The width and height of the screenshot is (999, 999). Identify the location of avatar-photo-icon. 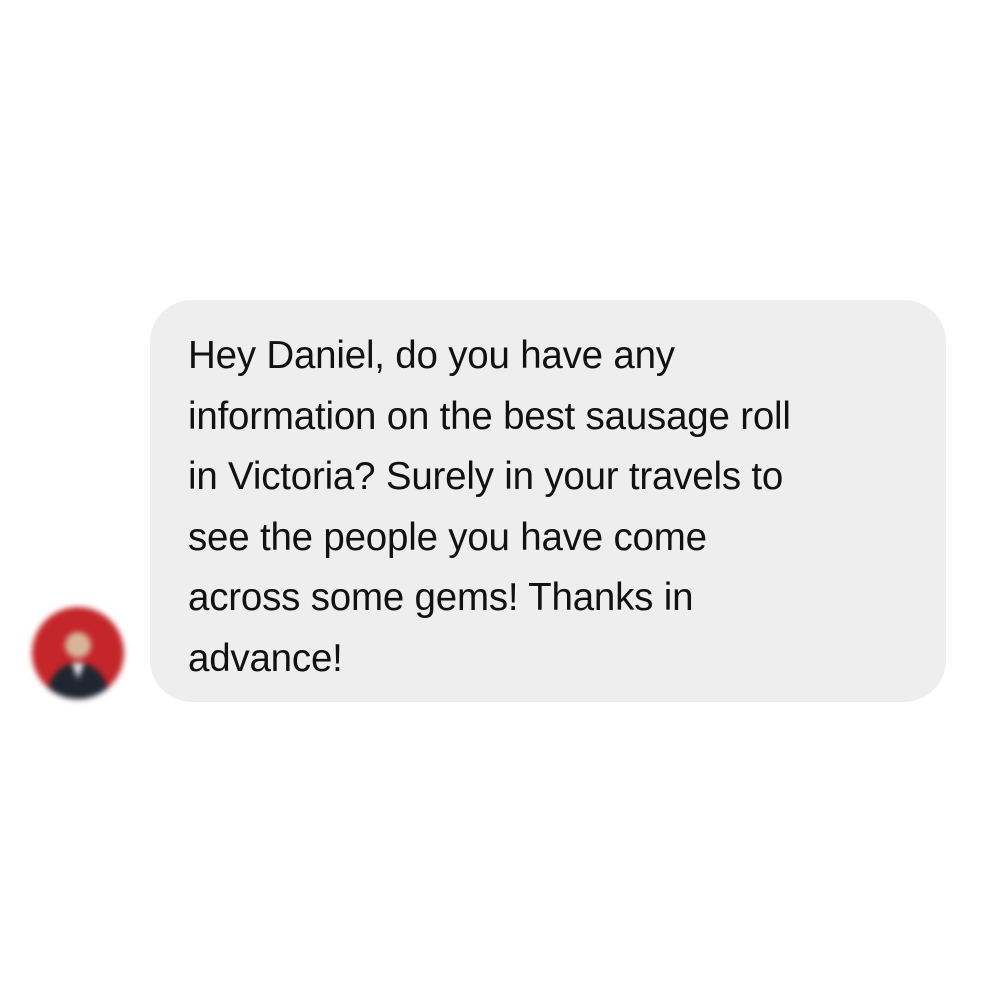
(78, 653).